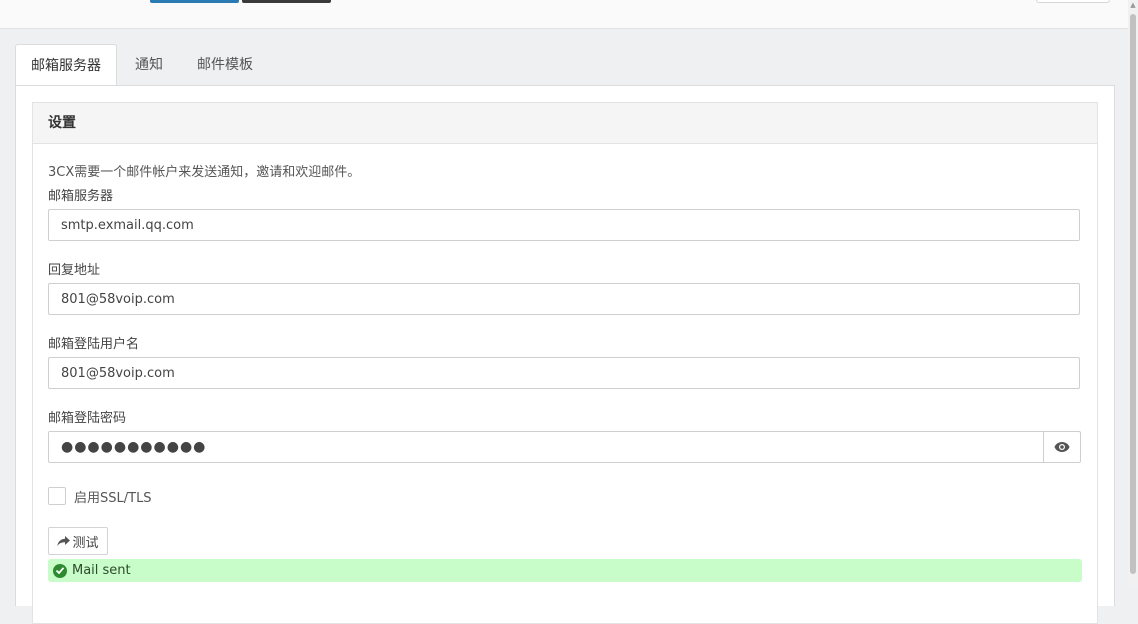  What do you see at coordinates (565, 570) in the screenshot?
I see `status-alert: Mail sent` at bounding box center [565, 570].